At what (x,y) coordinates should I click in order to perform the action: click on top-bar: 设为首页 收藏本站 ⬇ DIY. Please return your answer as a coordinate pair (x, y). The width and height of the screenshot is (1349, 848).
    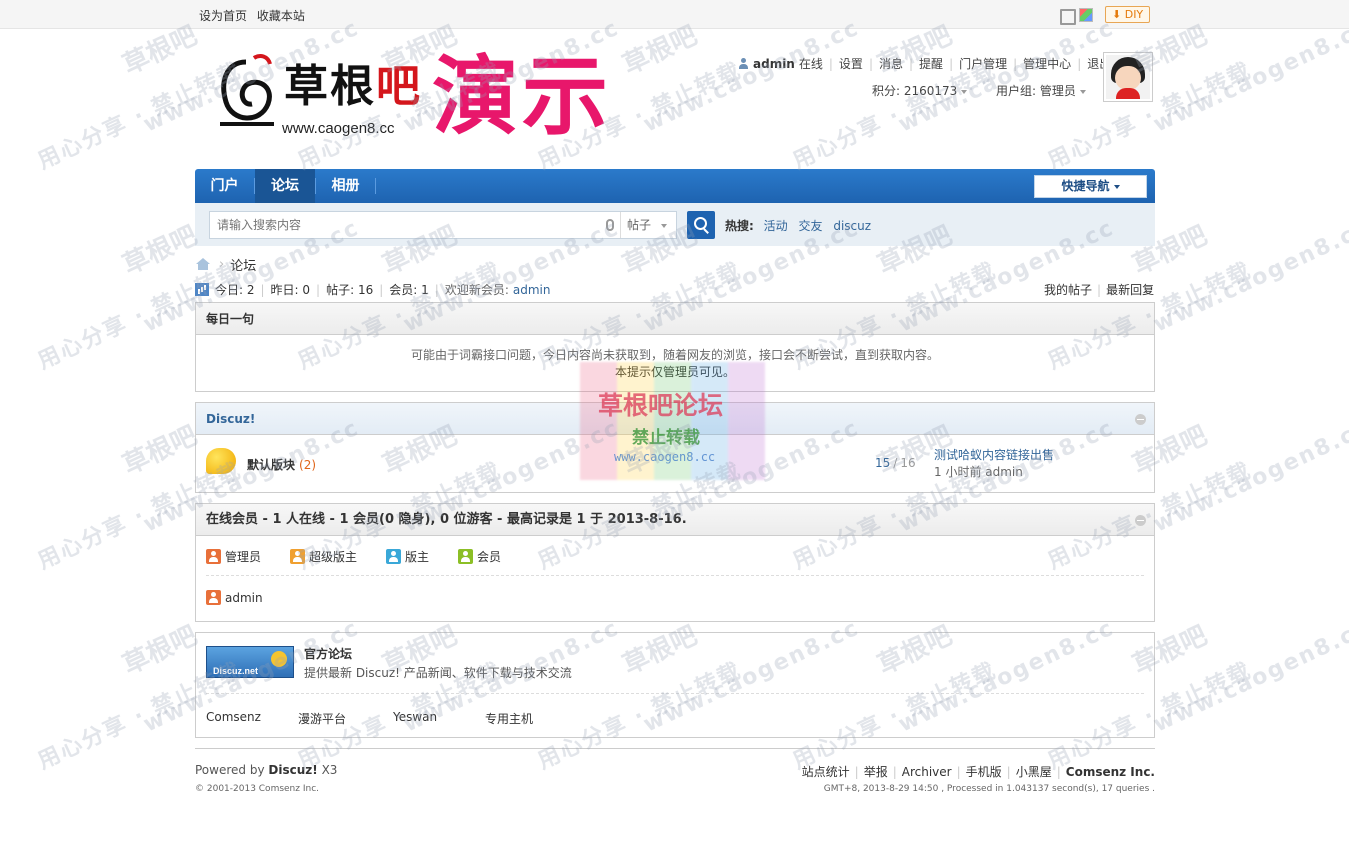
    Looking at the image, I should click on (674, 14).